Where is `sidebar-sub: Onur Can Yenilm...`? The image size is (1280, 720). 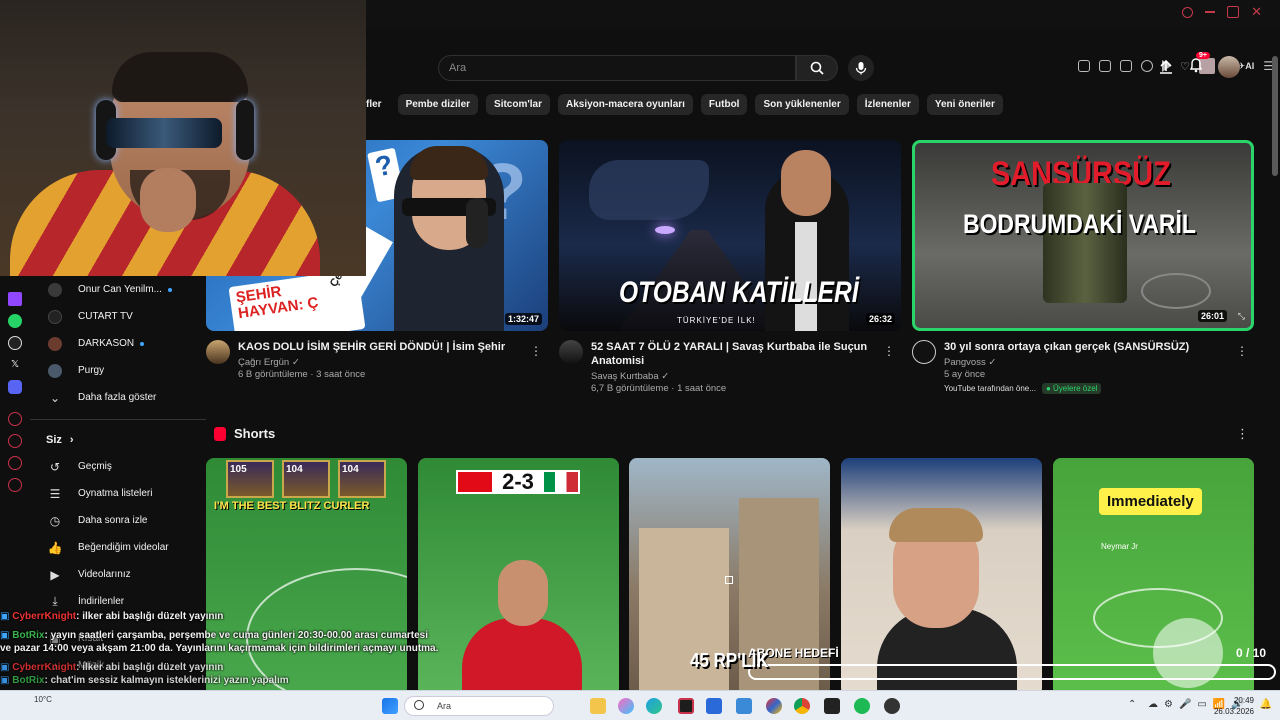
sidebar-sub: Onur Can Yenilm... is located at coordinates (118, 289).